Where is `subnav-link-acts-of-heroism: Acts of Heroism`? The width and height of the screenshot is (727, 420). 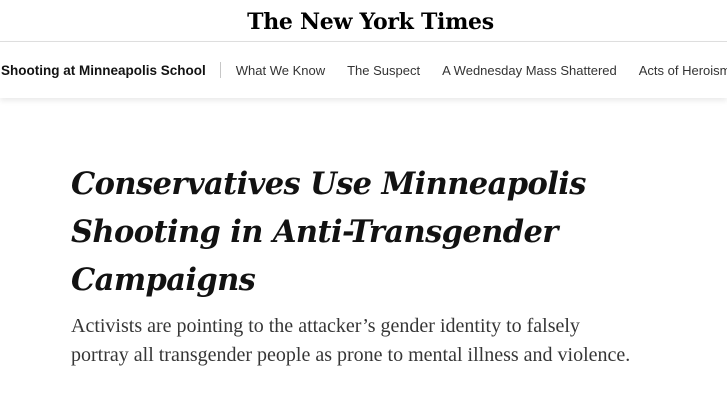
subnav-link-acts-of-heroism: Acts of Heroism is located at coordinates (683, 70).